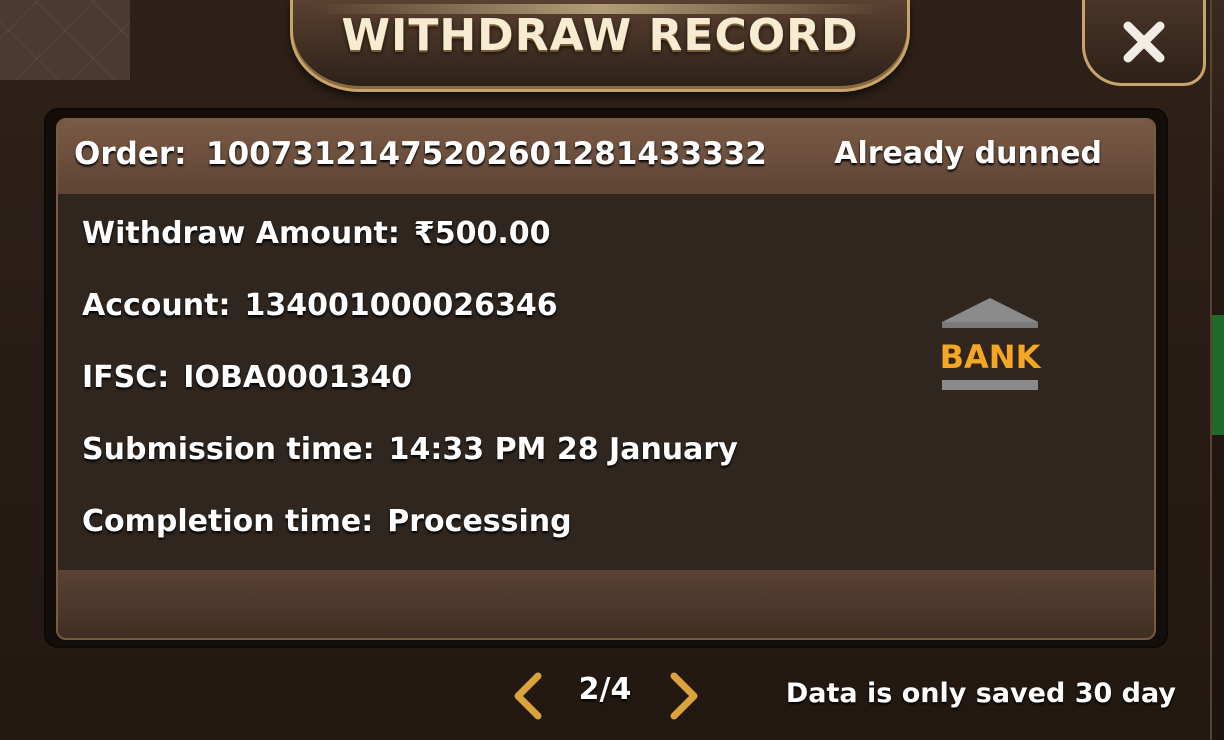 The height and width of the screenshot is (740, 1224). I want to click on bank-label: BANK, so click(991, 357).